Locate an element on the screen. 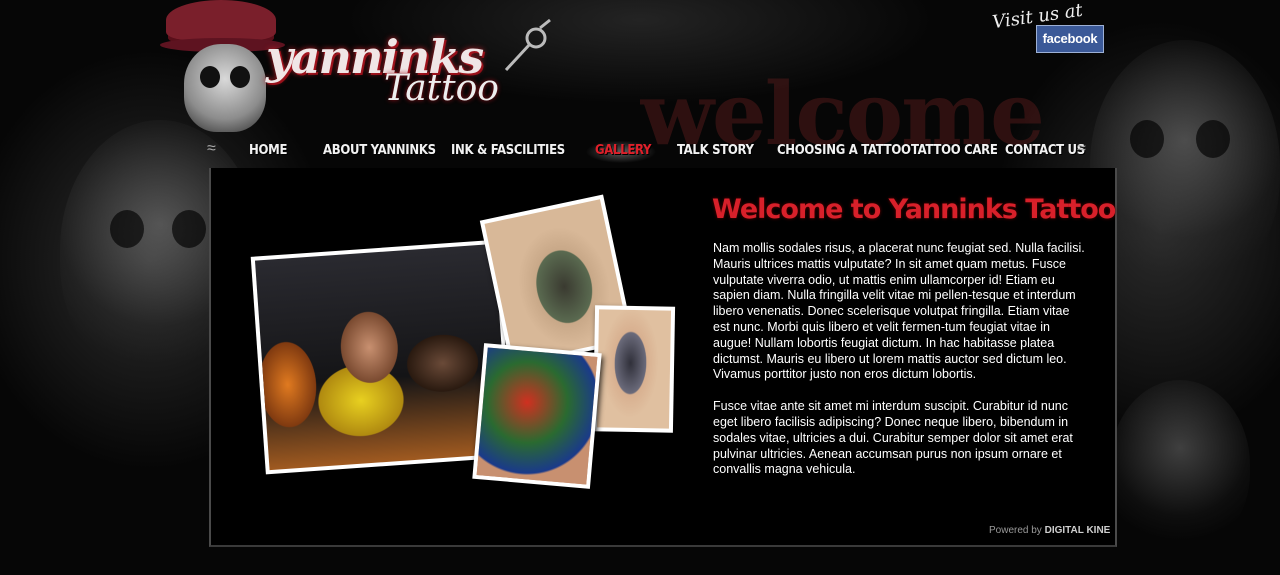 This screenshot has width=1280, height=575. nav-ornament-right-icon: ≈ is located at coordinates (1081, 148).